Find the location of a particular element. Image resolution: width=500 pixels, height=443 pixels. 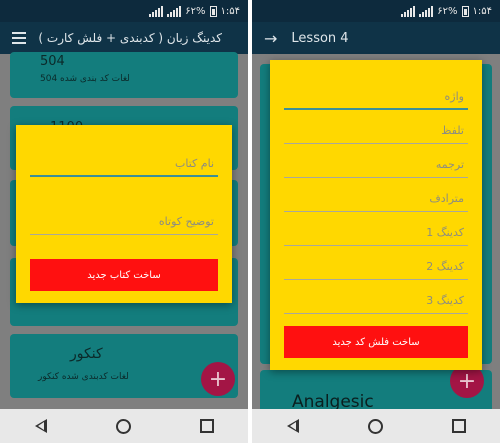

card-title: کنکور is located at coordinates (86, 354).